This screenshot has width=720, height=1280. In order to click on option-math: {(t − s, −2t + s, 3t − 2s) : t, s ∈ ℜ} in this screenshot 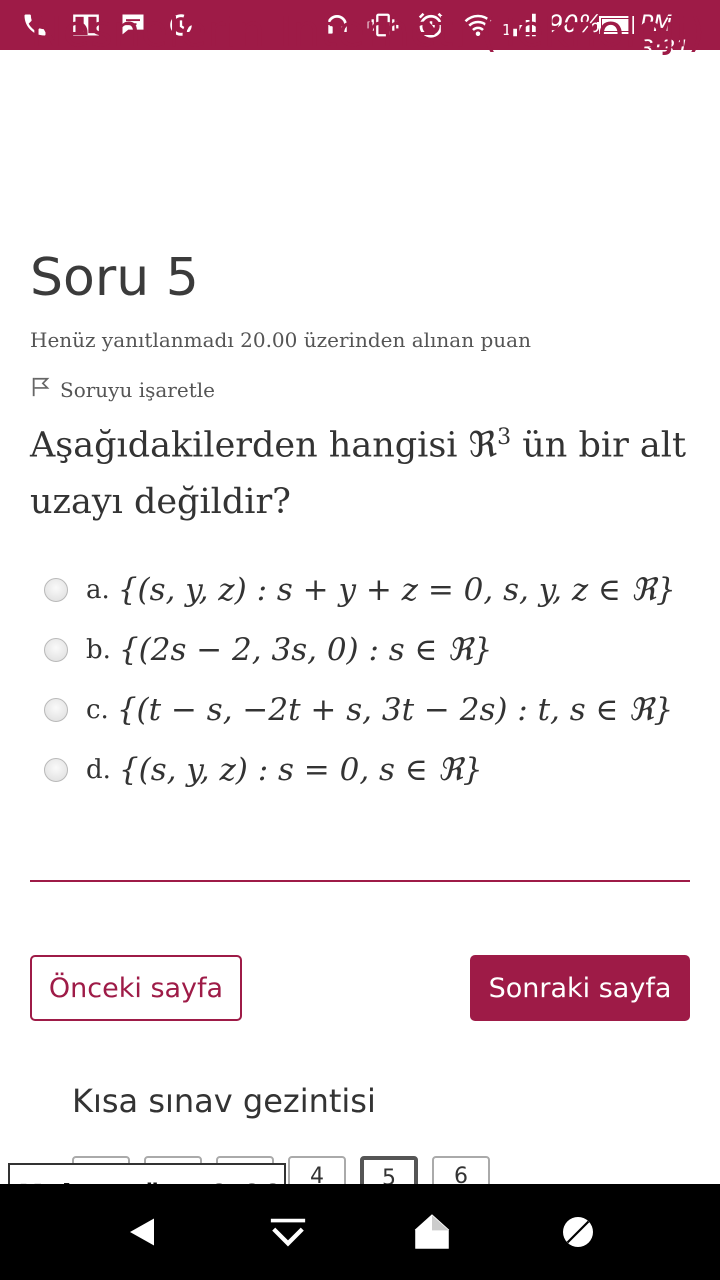, I will do `click(395, 710)`.